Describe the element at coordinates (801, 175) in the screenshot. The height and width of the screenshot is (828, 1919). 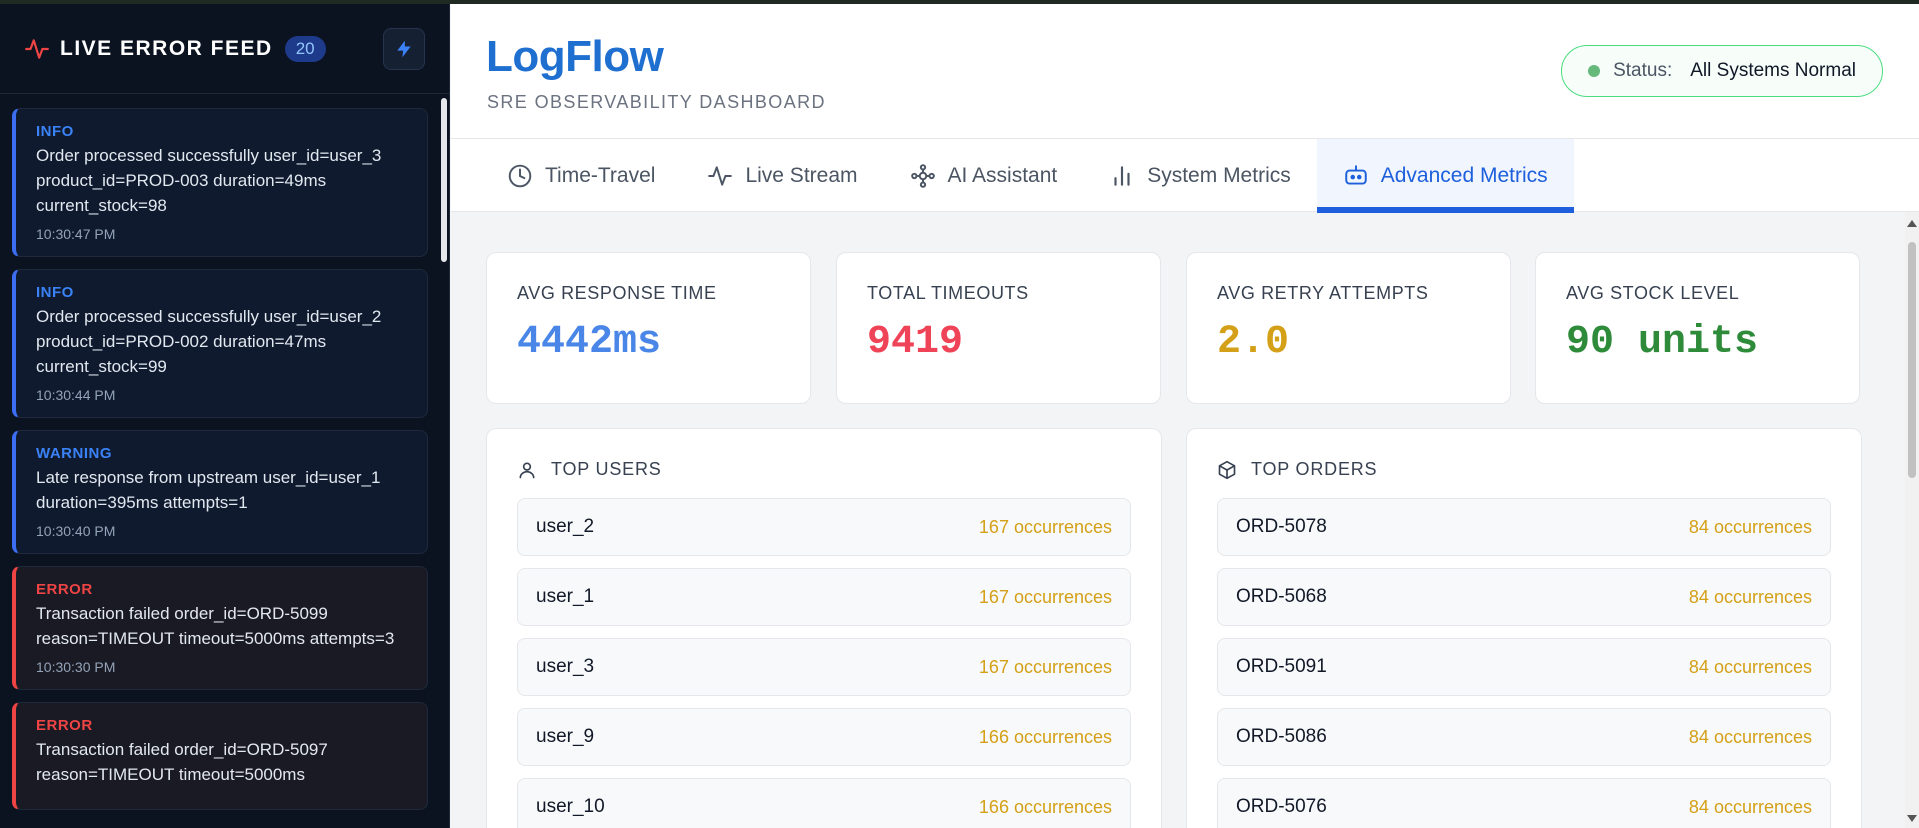
I see `tab-label: Live Stream` at that location.